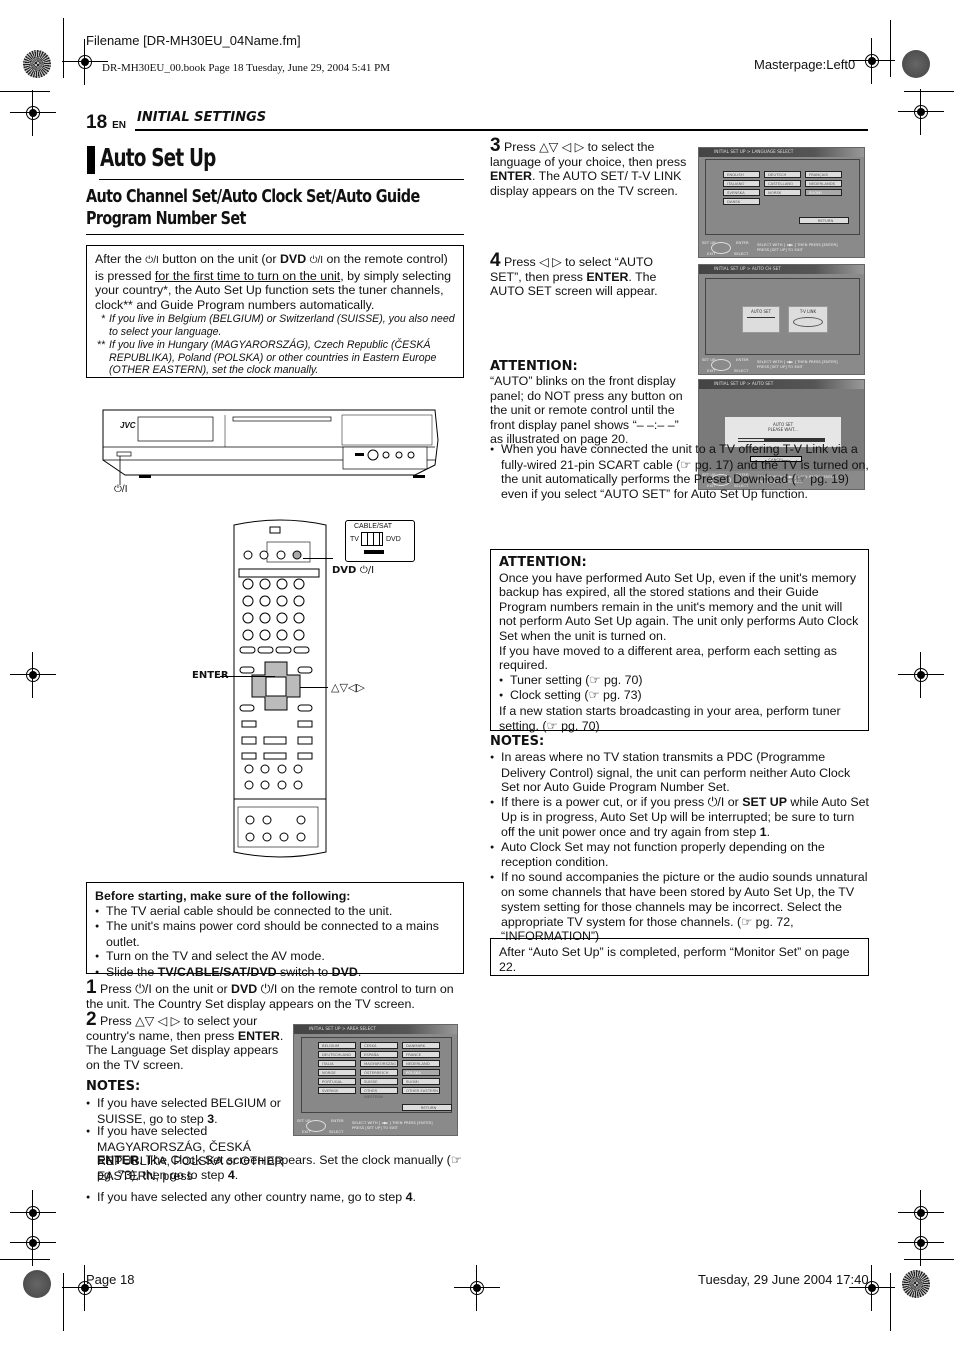  Describe the element at coordinates (805, 64) in the screenshot. I see `masterpage-label: Masterpage:Left0` at that location.